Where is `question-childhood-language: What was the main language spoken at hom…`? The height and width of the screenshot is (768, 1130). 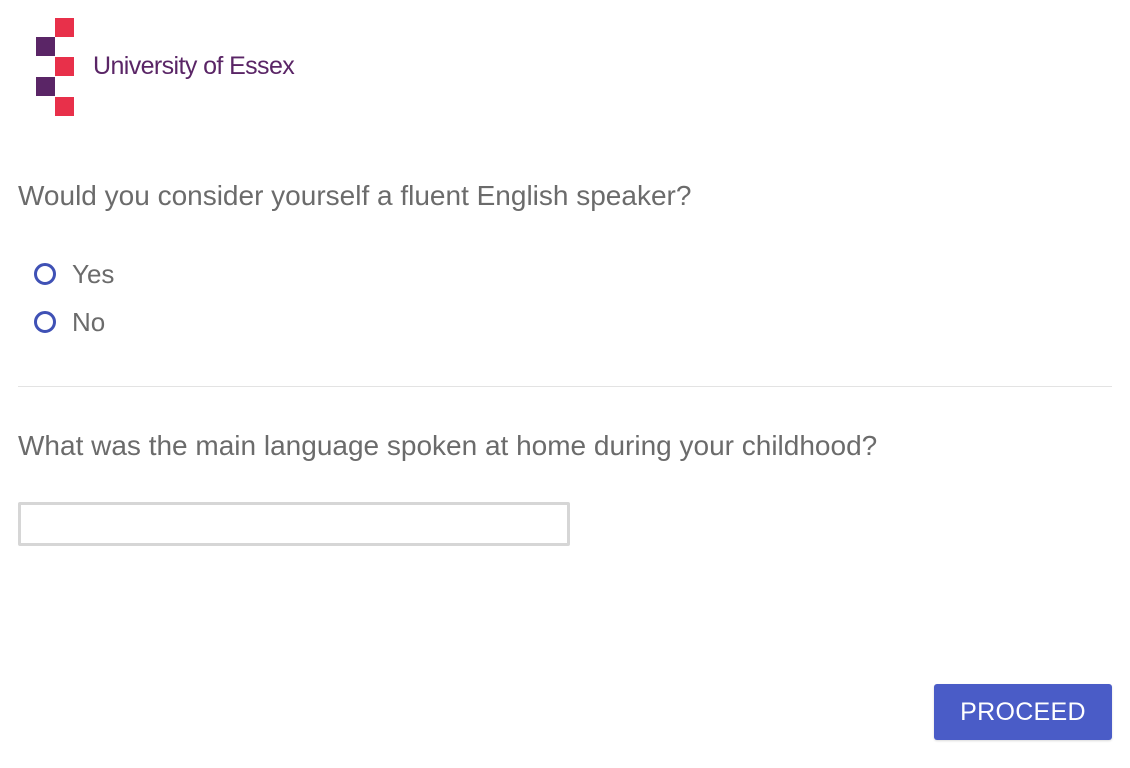 question-childhood-language: What was the main language spoken at hom… is located at coordinates (448, 445).